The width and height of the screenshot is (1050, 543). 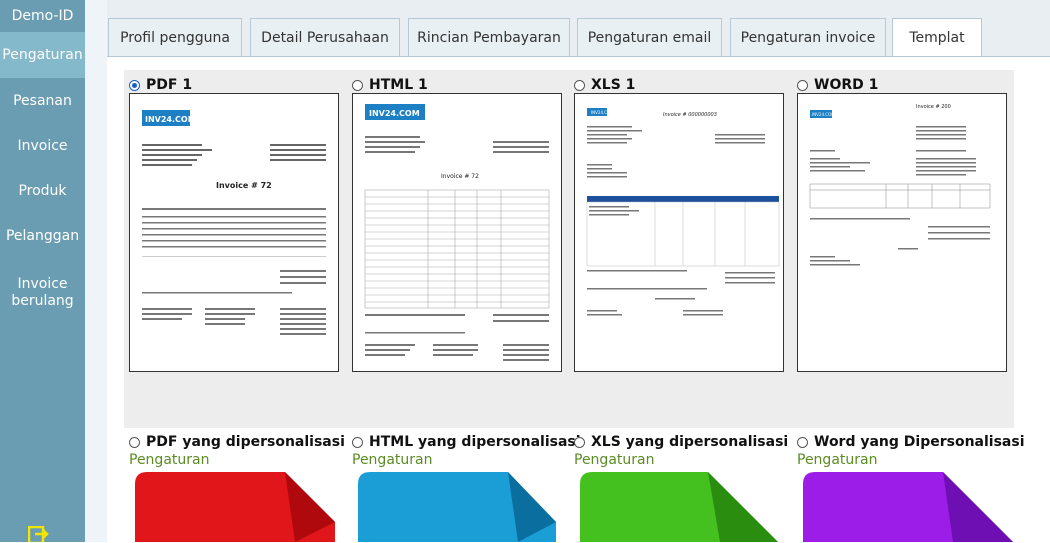 What do you see at coordinates (235, 507) in the screenshot?
I see `custom-pdf-document-icon` at bounding box center [235, 507].